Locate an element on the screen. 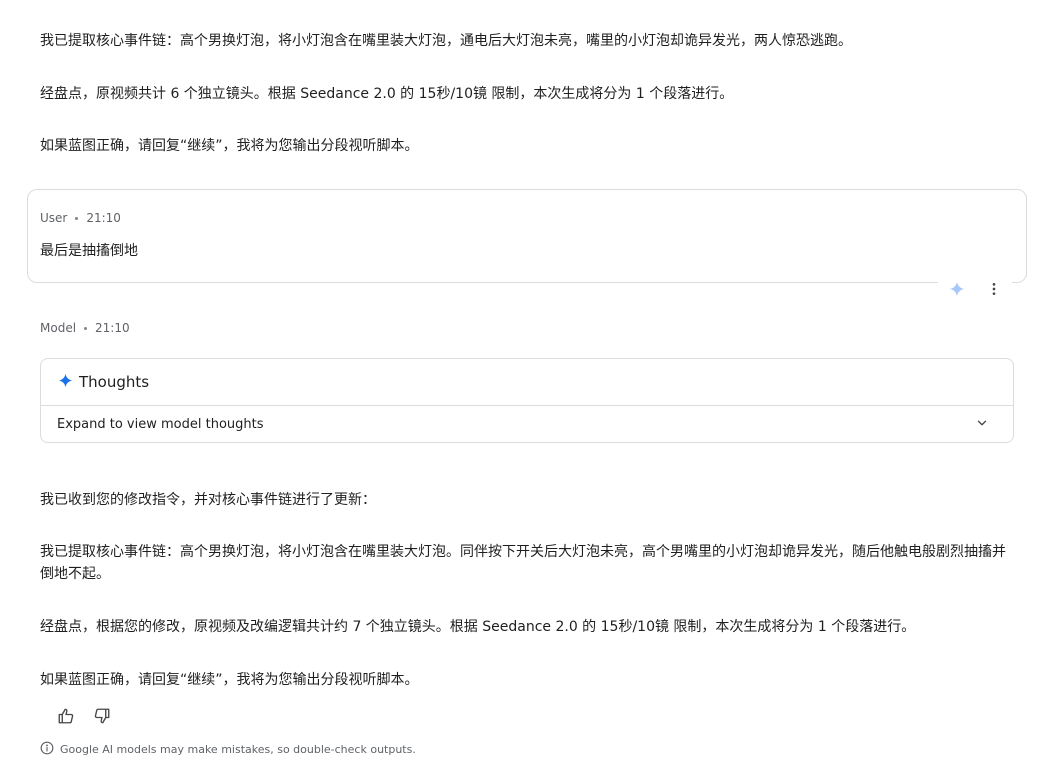  thoughts-panel: Thoughts Expand to view model thoughts is located at coordinates (527, 400).